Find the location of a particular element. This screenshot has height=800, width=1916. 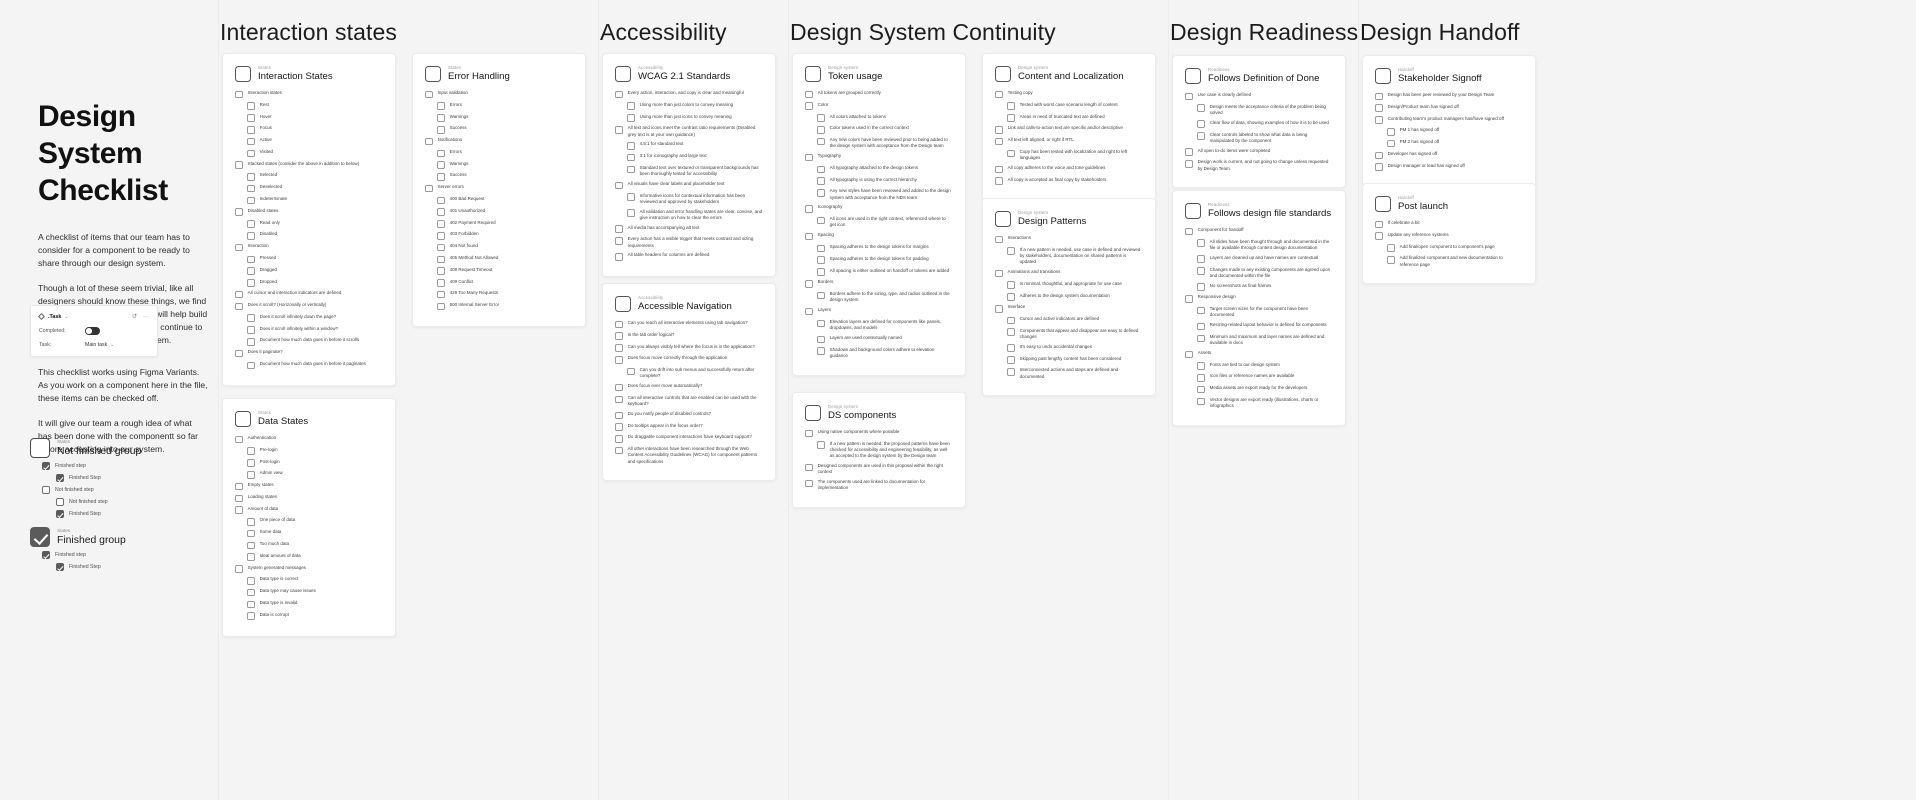

checklist-item: Testing copy is located at coordinates (1069, 94).